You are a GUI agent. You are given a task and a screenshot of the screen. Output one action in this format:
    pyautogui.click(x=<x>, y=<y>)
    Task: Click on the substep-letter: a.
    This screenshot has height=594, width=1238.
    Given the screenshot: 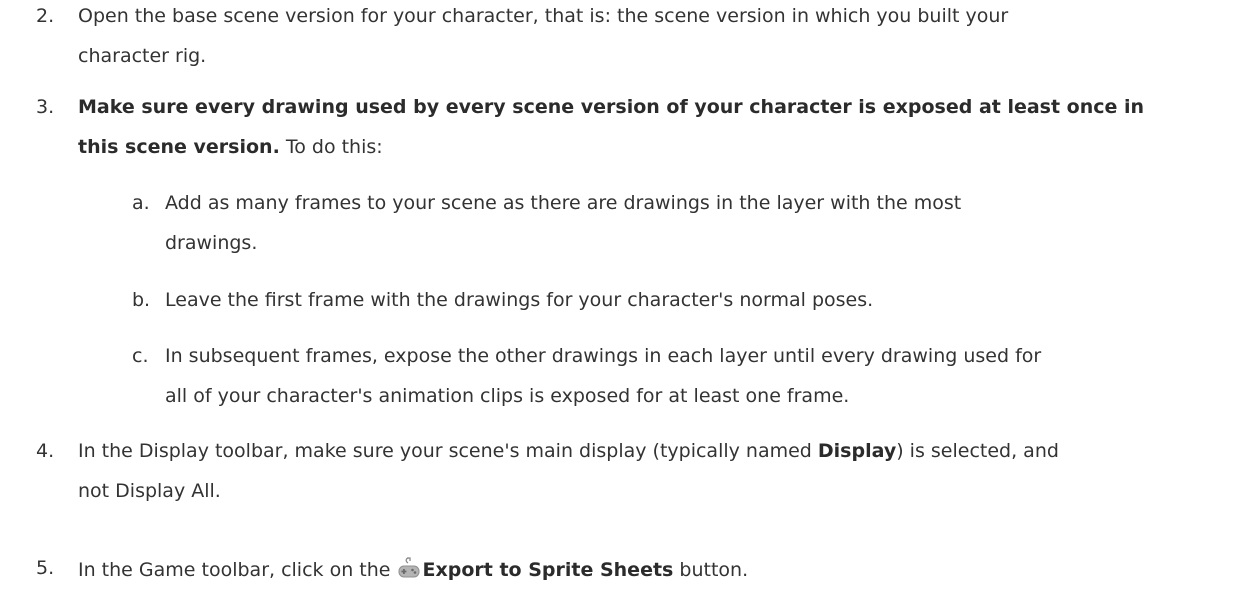 What is the action you would take?
    pyautogui.click(x=141, y=203)
    